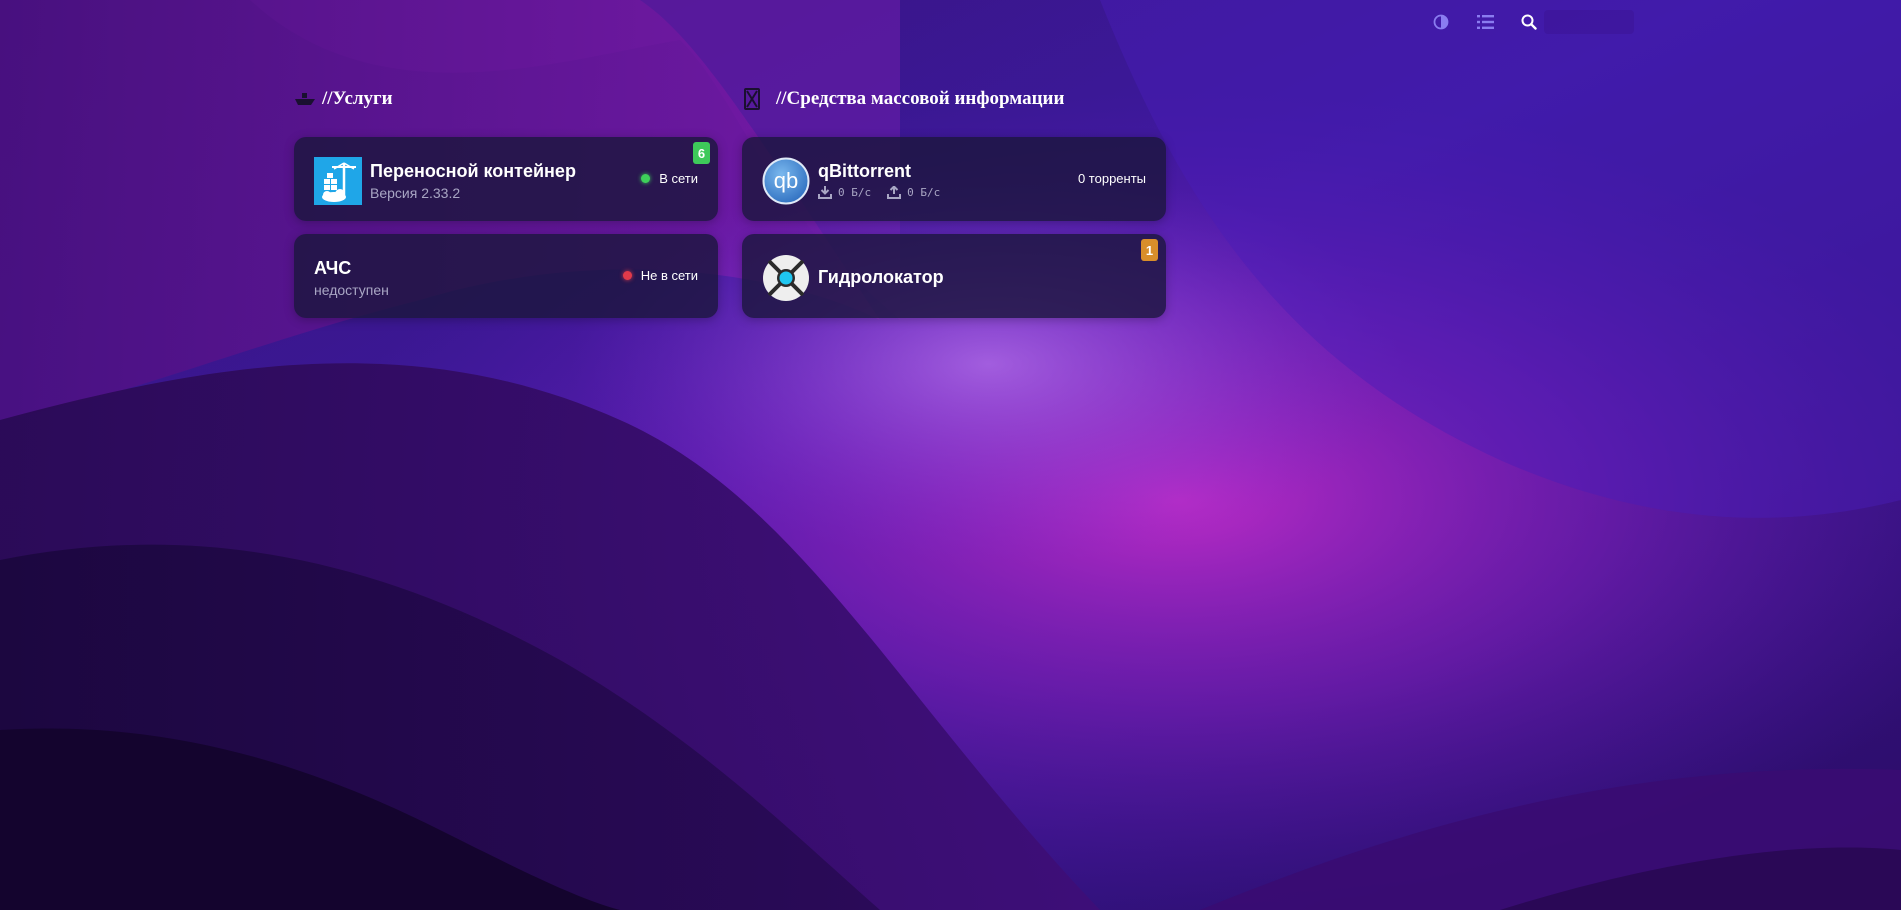 Image resolution: width=1901 pixels, height=910 pixels. I want to click on service-card-qbittorrent: qb qBittorrent 0 Б/с 0 Б/с 0 торренты, so click(954, 179).